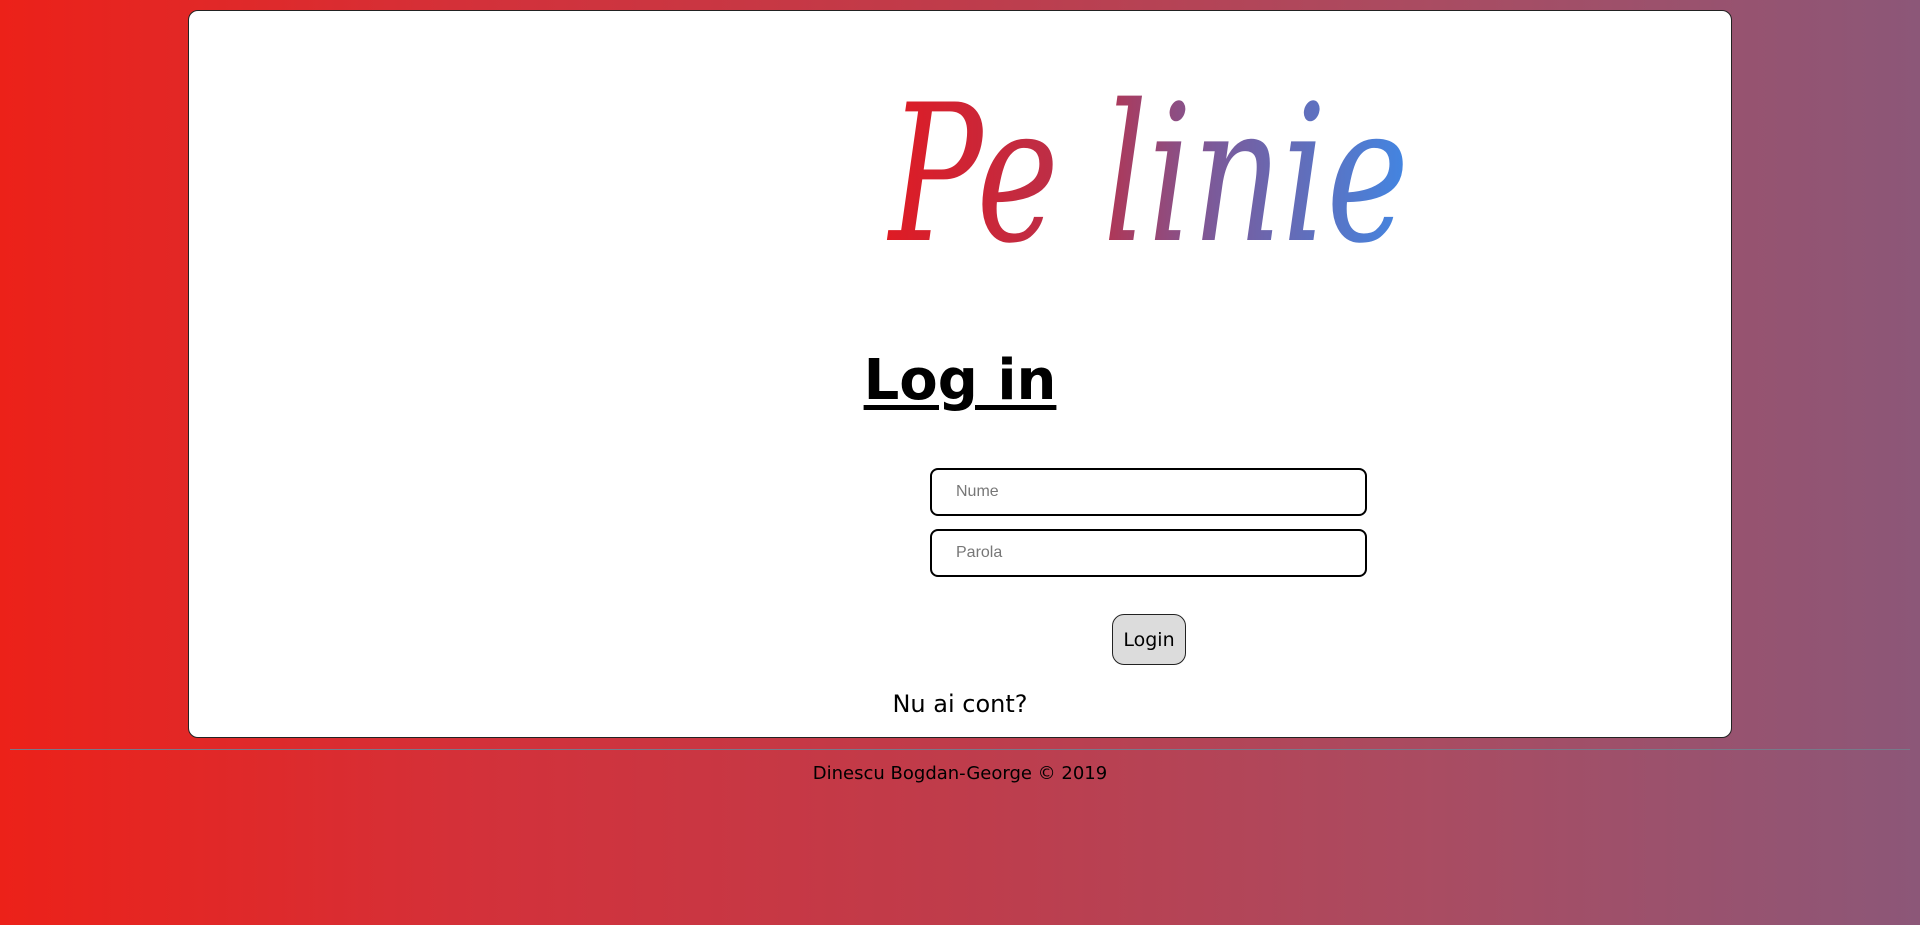 The height and width of the screenshot is (925, 1920). What do you see at coordinates (960, 749) in the screenshot?
I see `footer-divider` at bounding box center [960, 749].